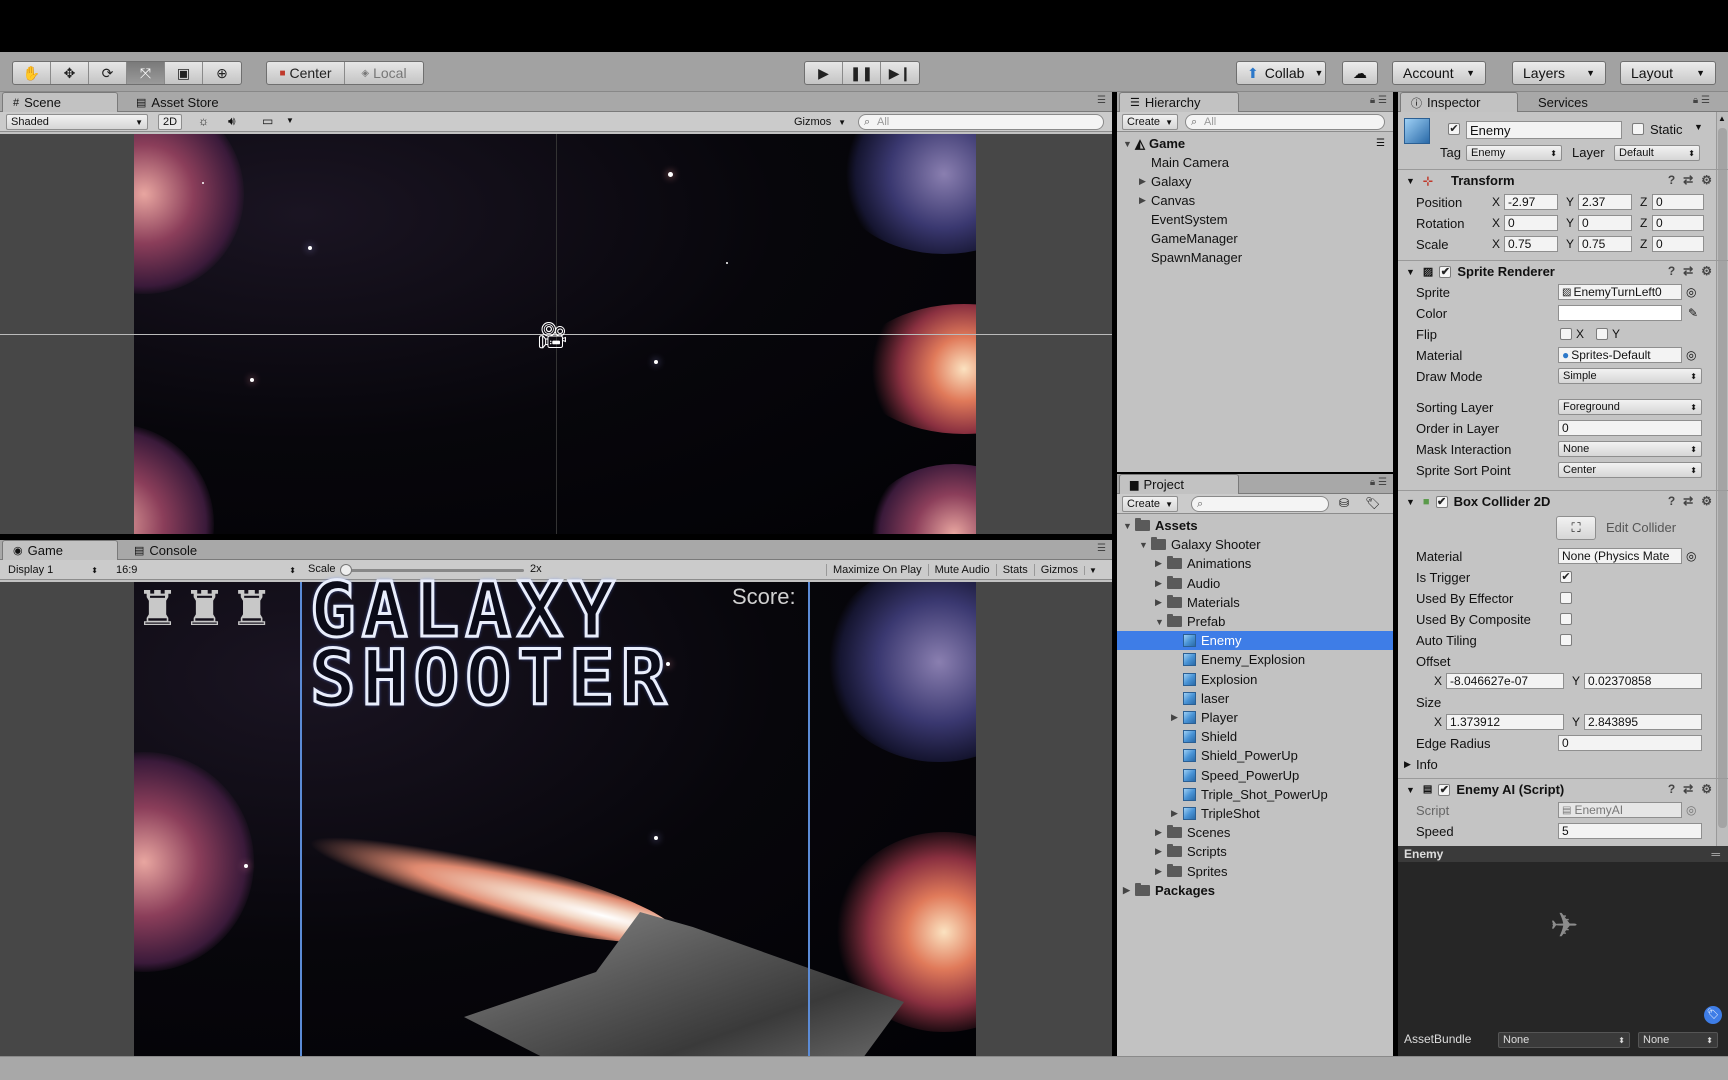 This screenshot has width=1728, height=1080. Describe the element at coordinates (1563, 271) in the screenshot. I see `sprite-renderer-header: ▼ ▨ ✔ Sprite Renderer ? ⇄ ⚙` at that location.